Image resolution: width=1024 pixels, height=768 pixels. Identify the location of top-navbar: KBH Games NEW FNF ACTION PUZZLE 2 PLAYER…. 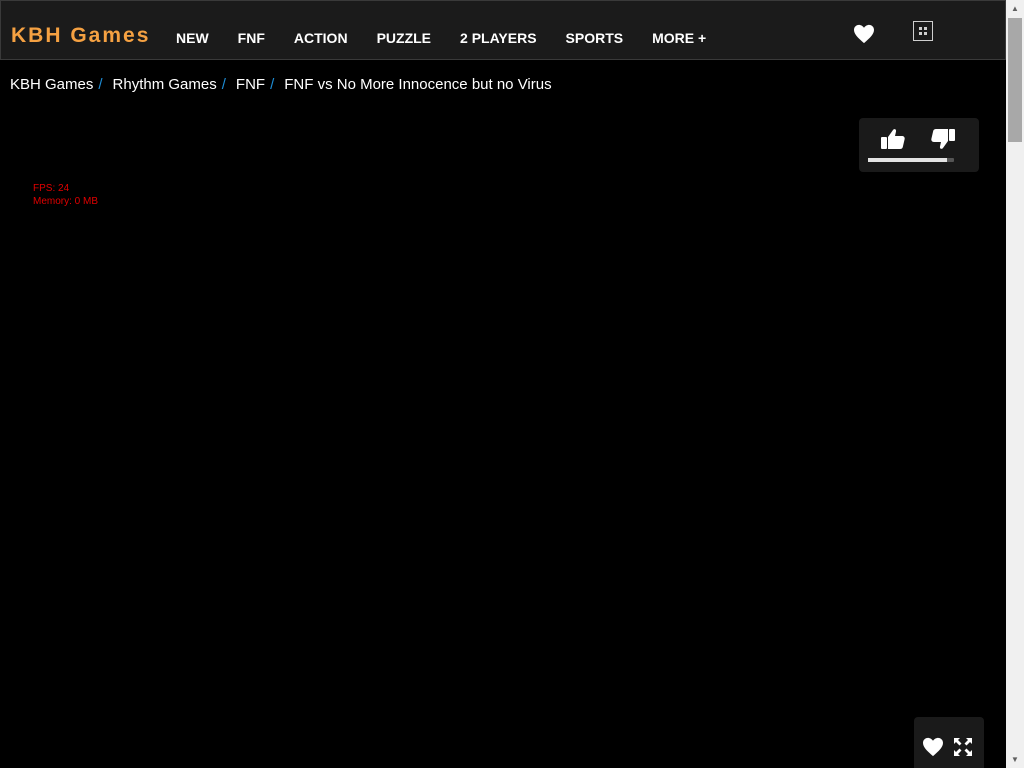
(503, 30).